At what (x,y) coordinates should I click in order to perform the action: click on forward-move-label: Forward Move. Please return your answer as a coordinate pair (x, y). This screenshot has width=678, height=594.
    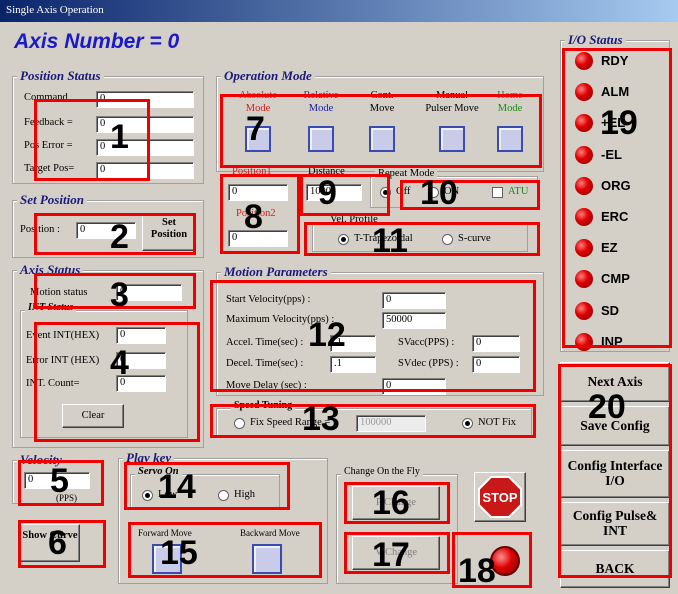
    Looking at the image, I should click on (165, 533).